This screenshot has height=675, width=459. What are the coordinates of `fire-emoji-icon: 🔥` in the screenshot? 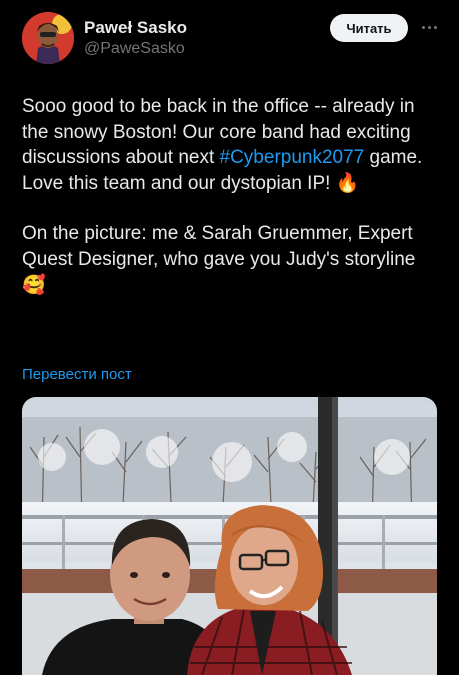 It's located at (347, 183).